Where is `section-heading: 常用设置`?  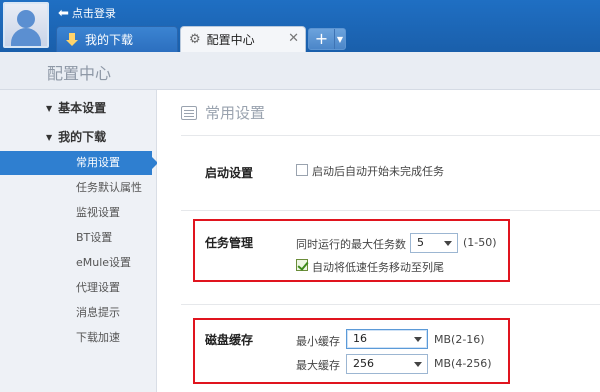
section-heading: 常用设置 is located at coordinates (223, 112).